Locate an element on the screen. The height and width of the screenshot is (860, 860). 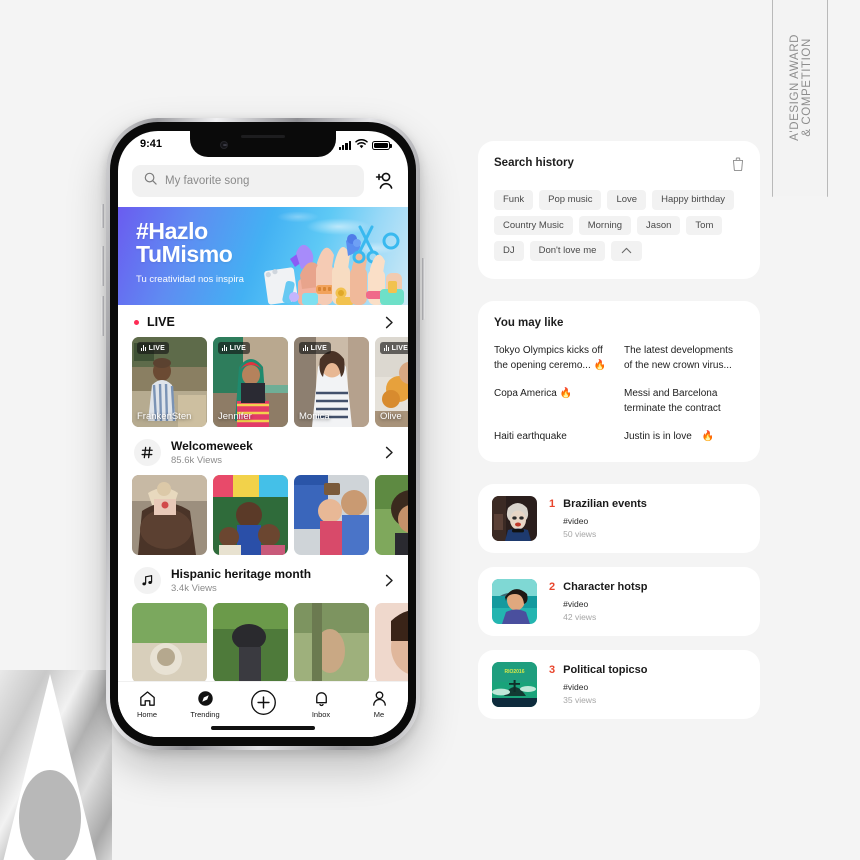
rank-views: 35 views is located at coordinates (580, 699).